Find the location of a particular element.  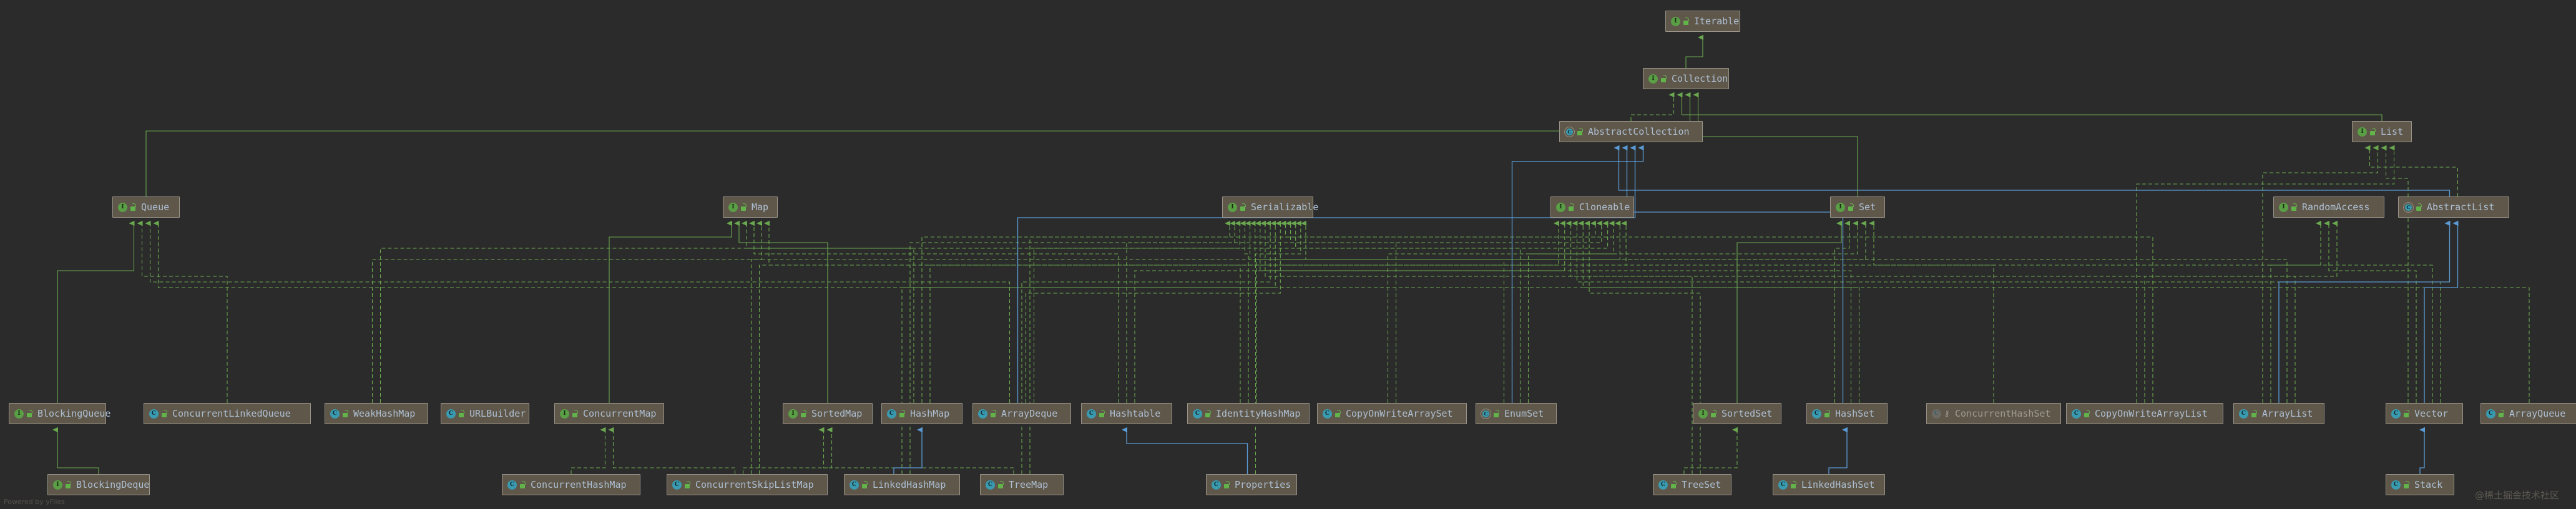

class-icon-disabled: C is located at coordinates (1936, 414).